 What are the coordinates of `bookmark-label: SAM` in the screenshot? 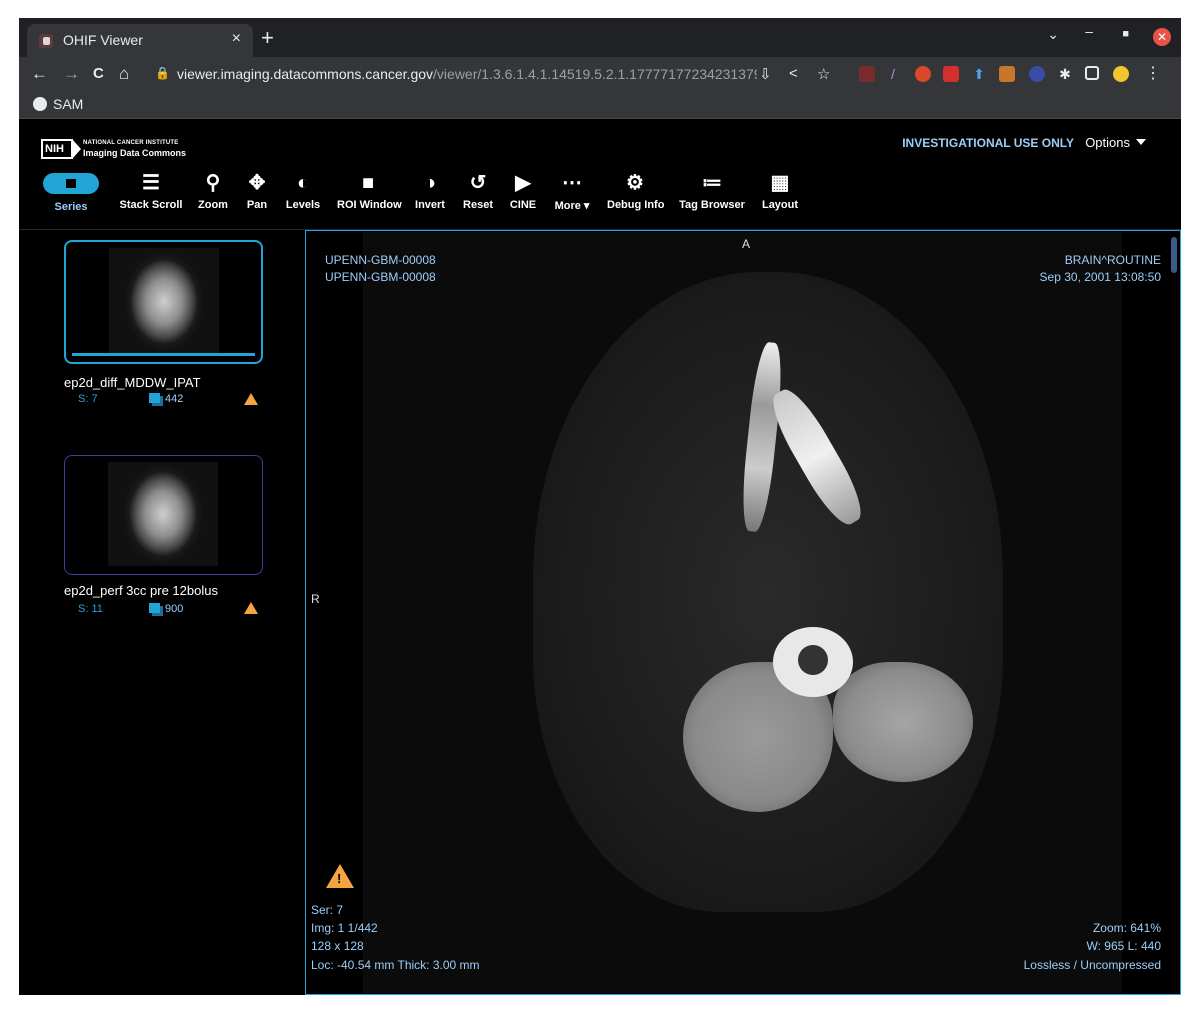 It's located at (68, 104).